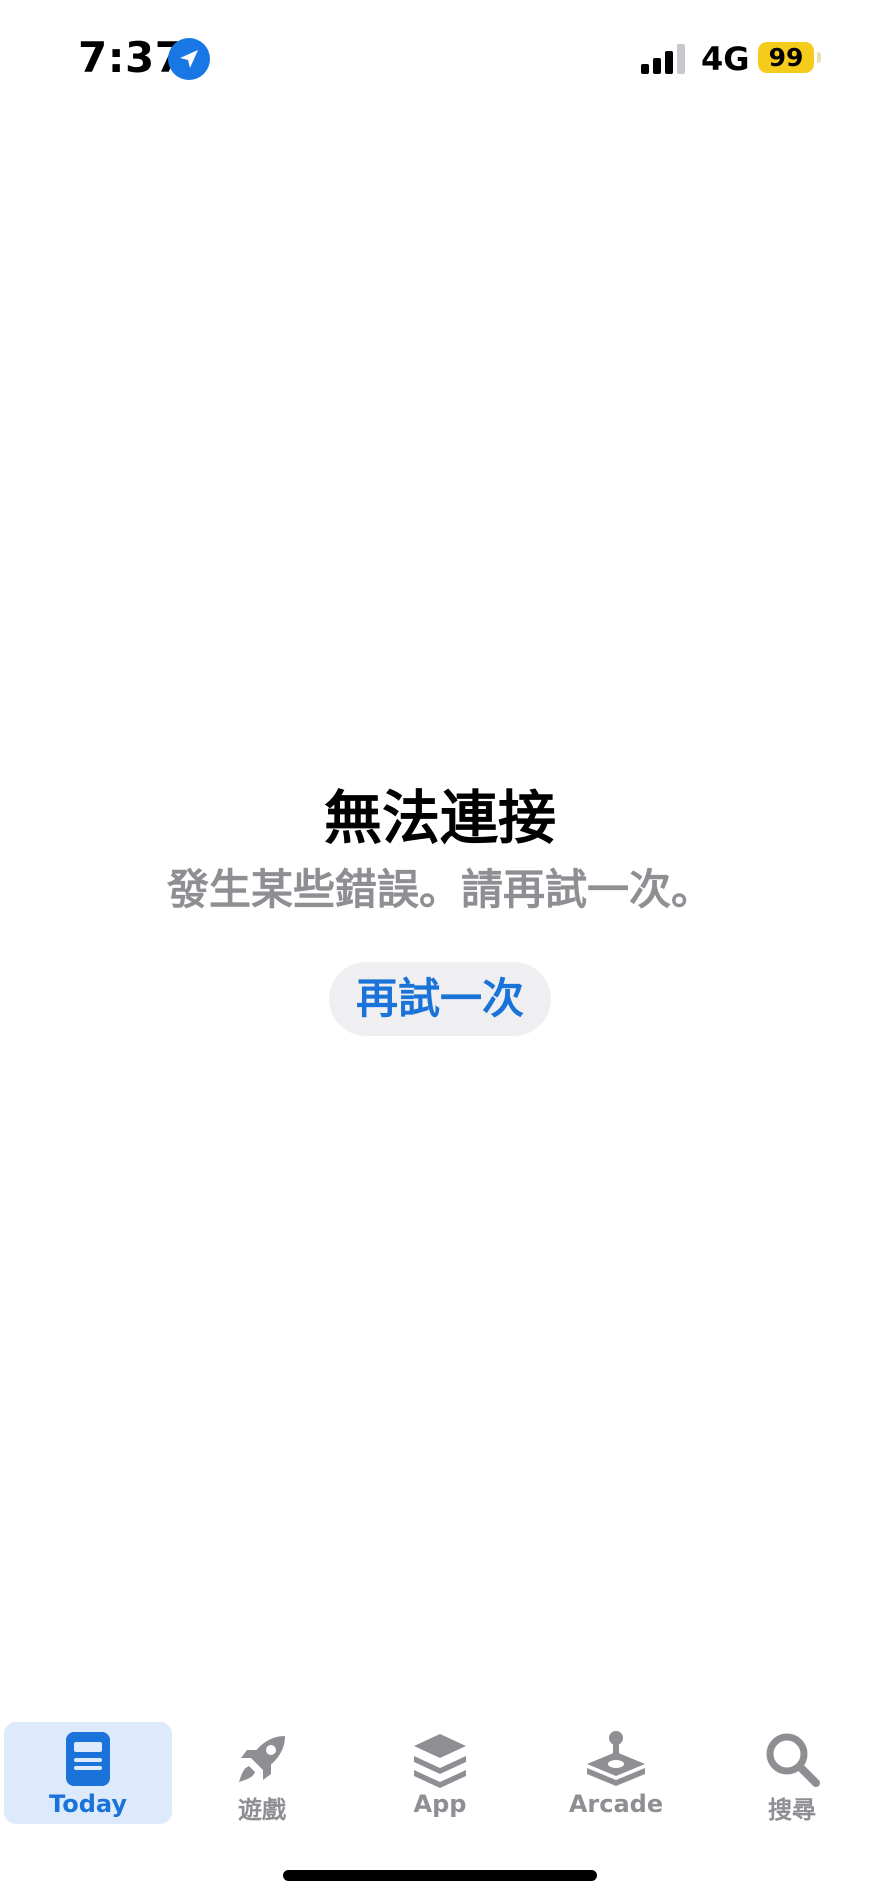 Image resolution: width=880 pixels, height=1904 pixels. I want to click on tab-arcade: Arcade, so click(616, 1773).